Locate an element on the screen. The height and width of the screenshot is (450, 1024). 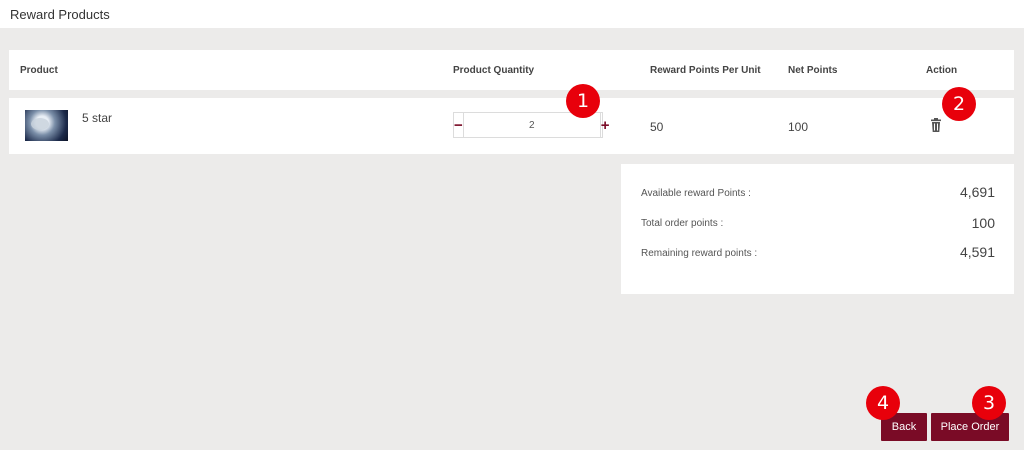
product-thumbnail is located at coordinates (46, 125).